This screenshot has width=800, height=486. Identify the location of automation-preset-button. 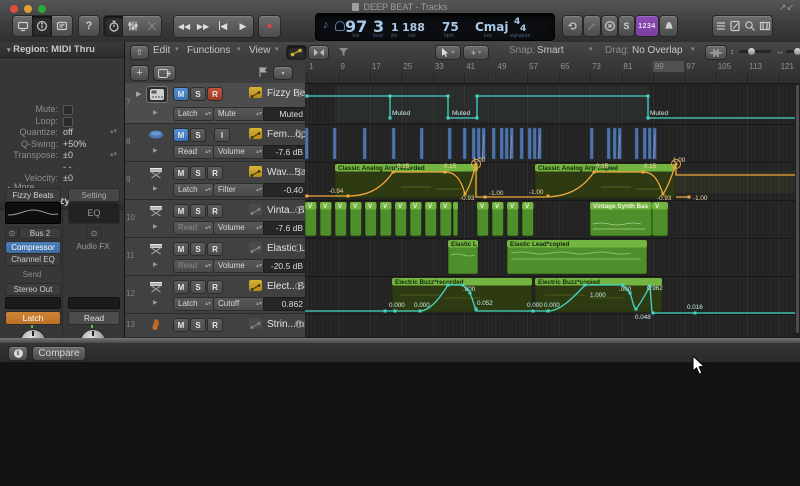
(262, 72).